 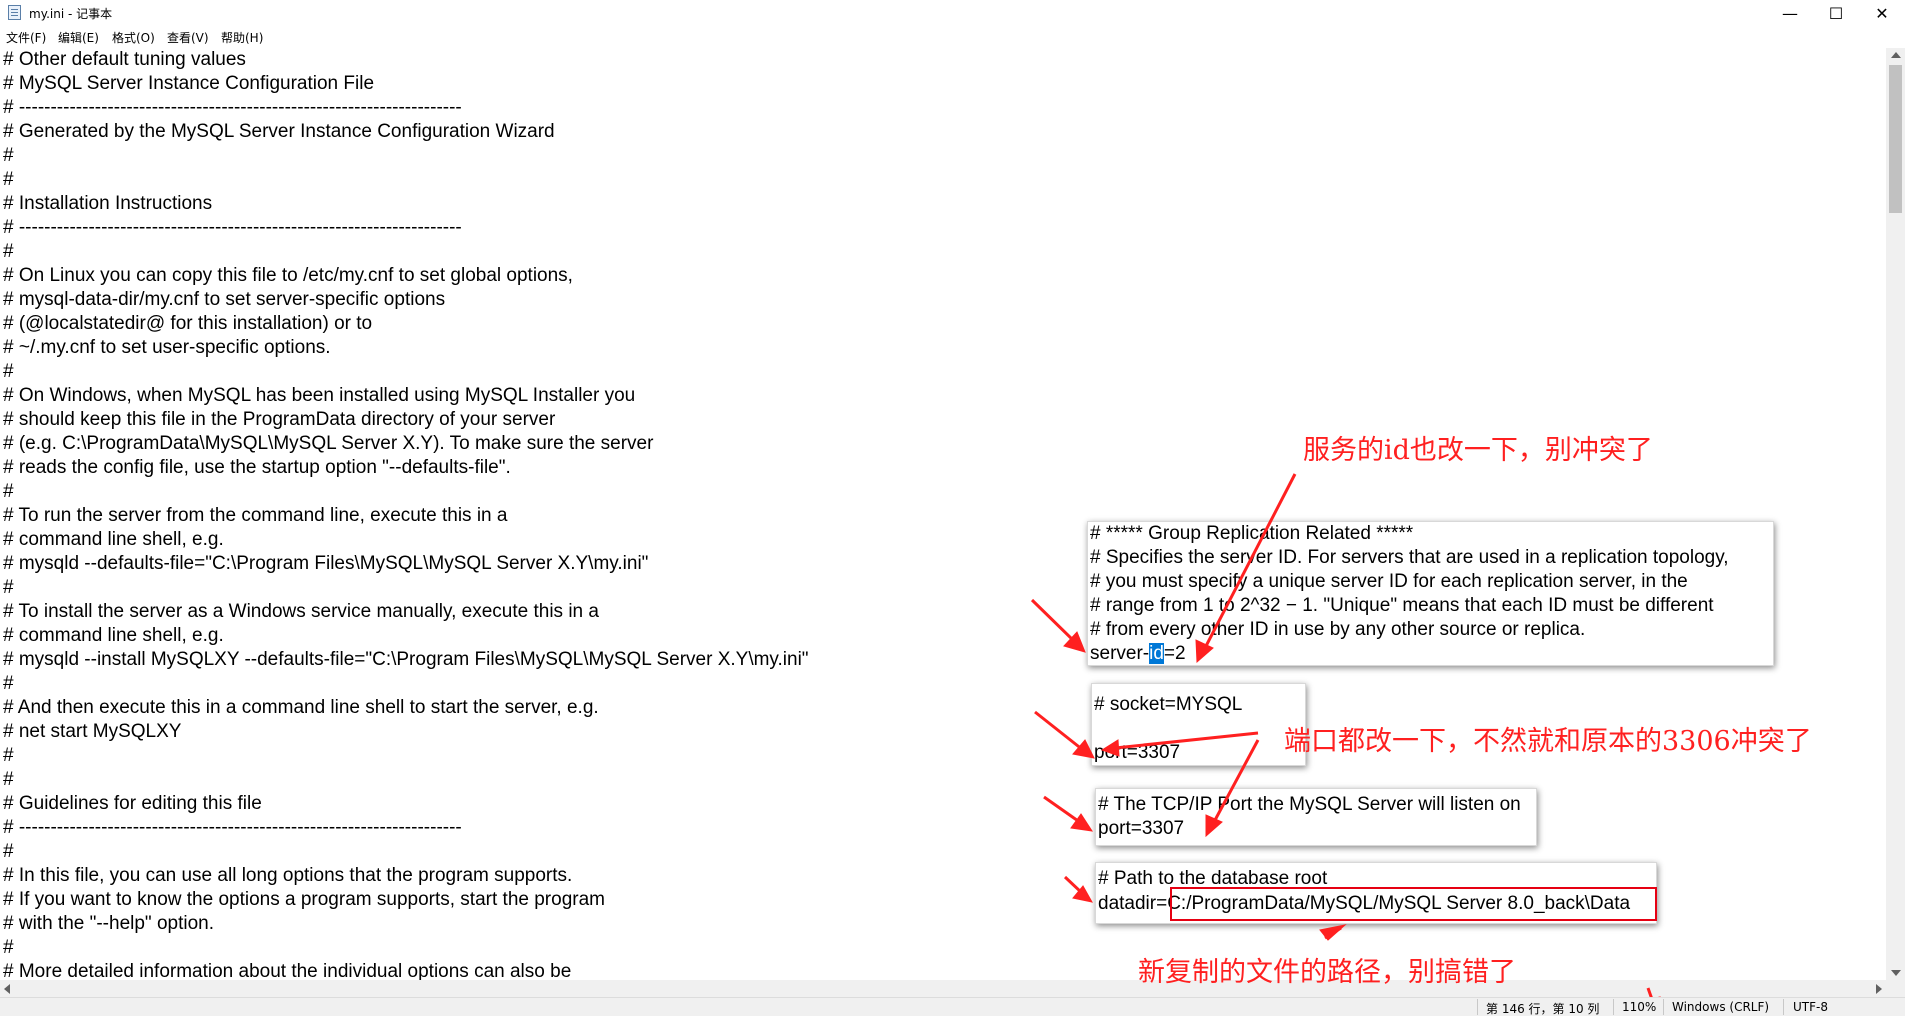 I want to click on line-ending: Windows (CRLF), so click(x=1721, y=1007).